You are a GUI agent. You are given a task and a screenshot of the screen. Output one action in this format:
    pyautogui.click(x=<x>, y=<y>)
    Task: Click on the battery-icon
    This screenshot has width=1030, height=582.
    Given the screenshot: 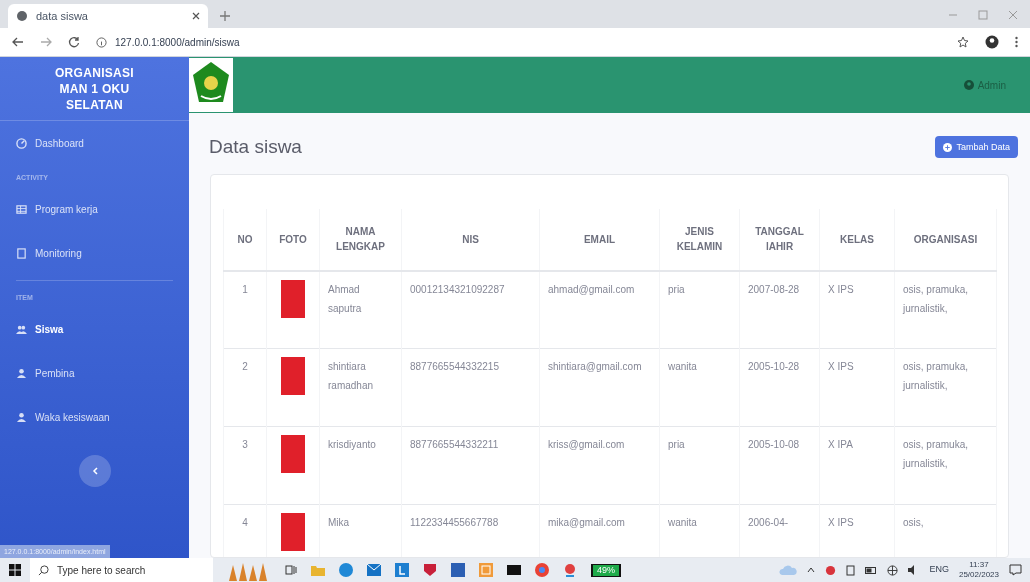 What is the action you would take?
    pyautogui.click(x=871, y=570)
    